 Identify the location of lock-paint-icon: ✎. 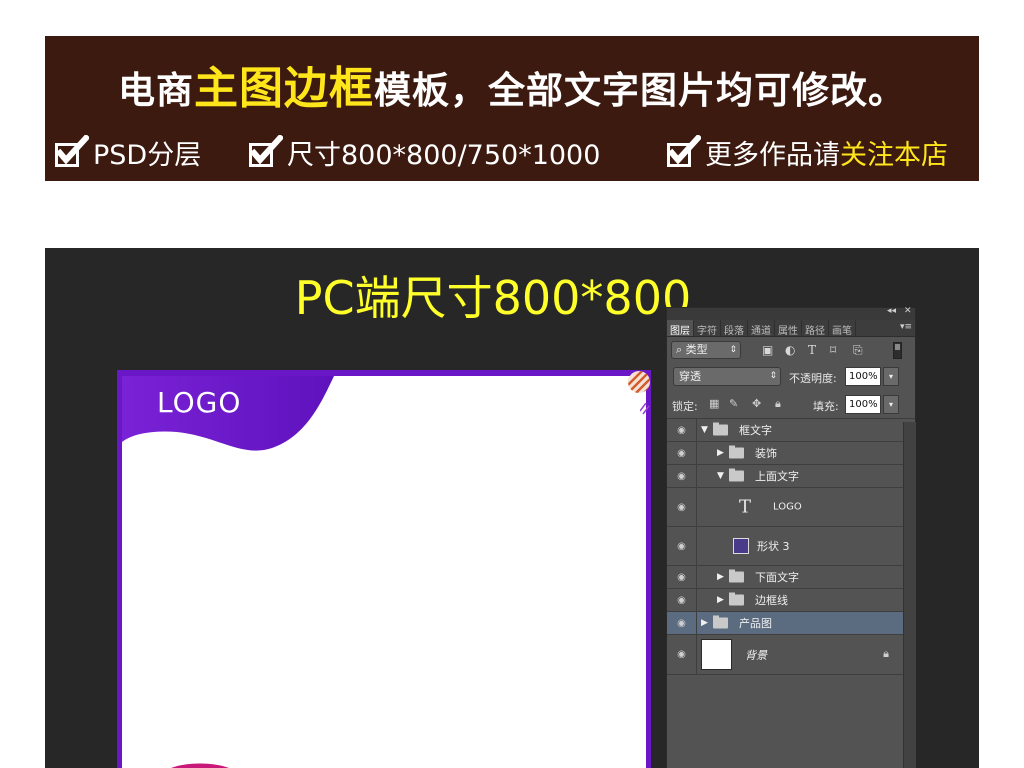
(733, 403).